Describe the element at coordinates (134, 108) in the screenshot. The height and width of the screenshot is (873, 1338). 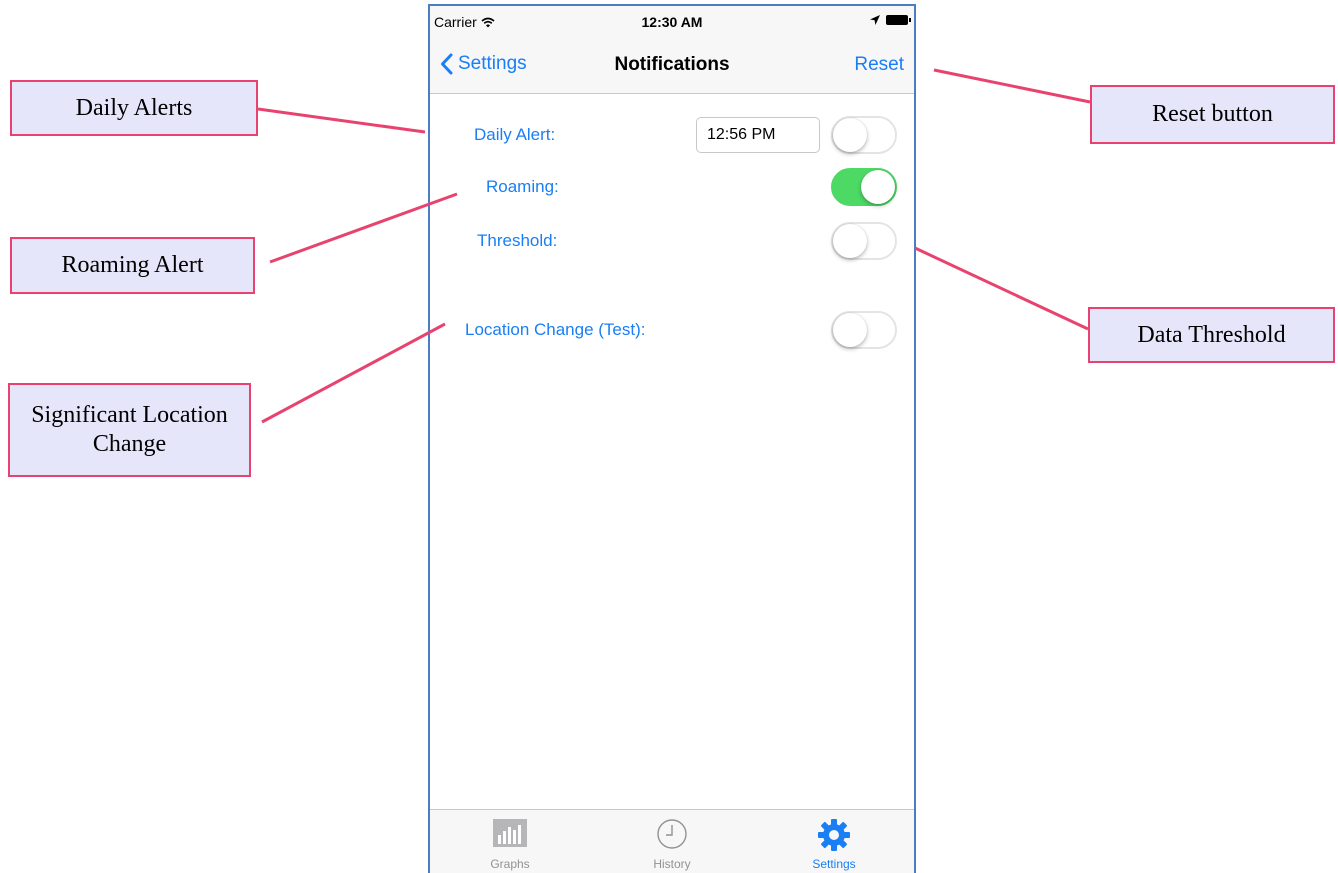
I see `callout-daily-alerts: Daily Alerts` at that location.